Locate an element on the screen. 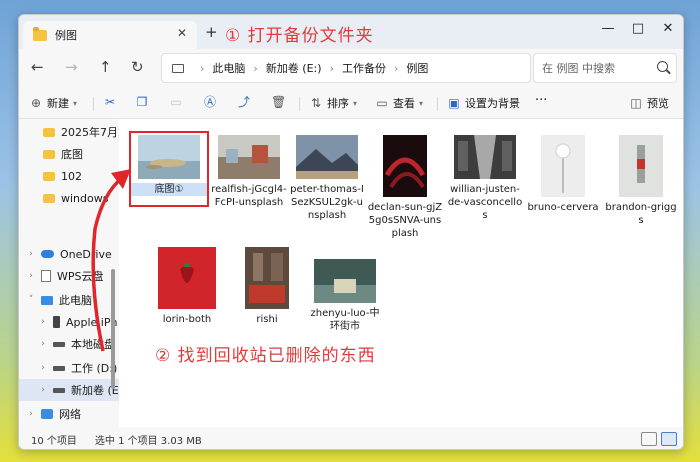 This screenshot has width=700, height=462. address-bar: › 此电脑 › 新加卷 (E:) › 工作备份 › 例图 is located at coordinates (346, 68).